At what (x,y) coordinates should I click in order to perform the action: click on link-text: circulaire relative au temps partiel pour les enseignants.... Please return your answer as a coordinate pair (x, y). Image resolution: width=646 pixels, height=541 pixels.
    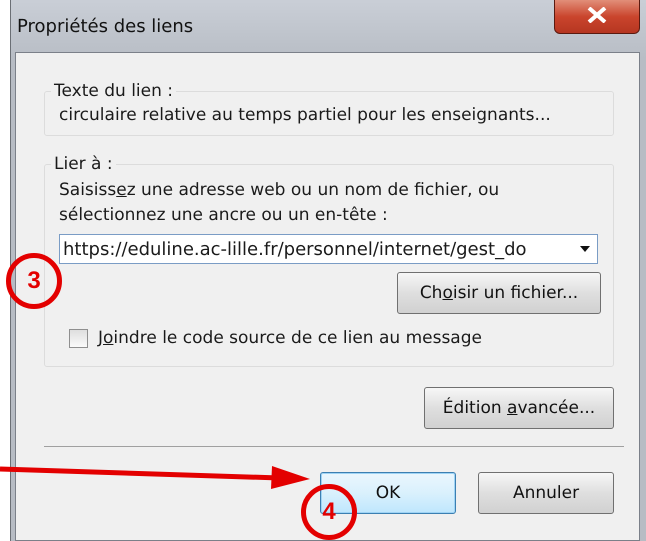
    Looking at the image, I should click on (305, 115).